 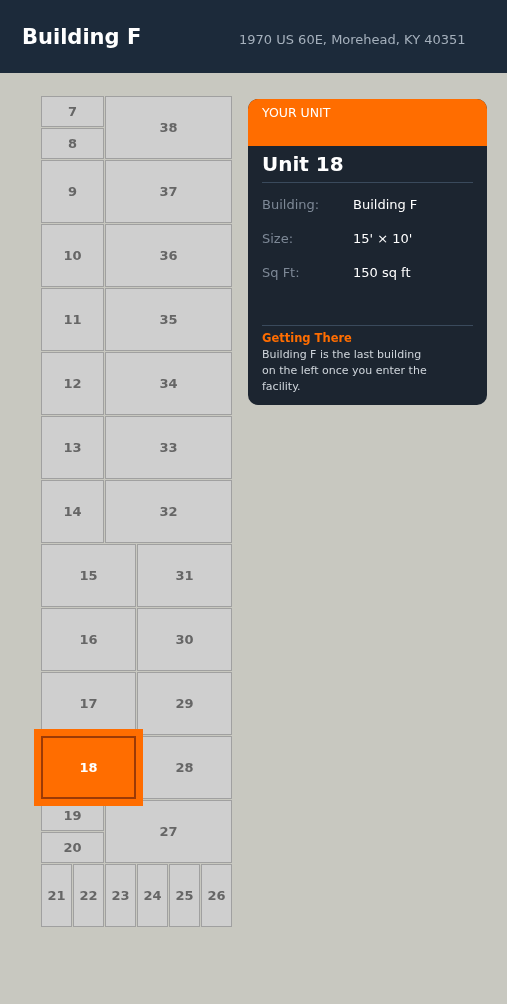 What do you see at coordinates (382, 273) in the screenshot?
I see `detail-value: 150 sq ft` at bounding box center [382, 273].